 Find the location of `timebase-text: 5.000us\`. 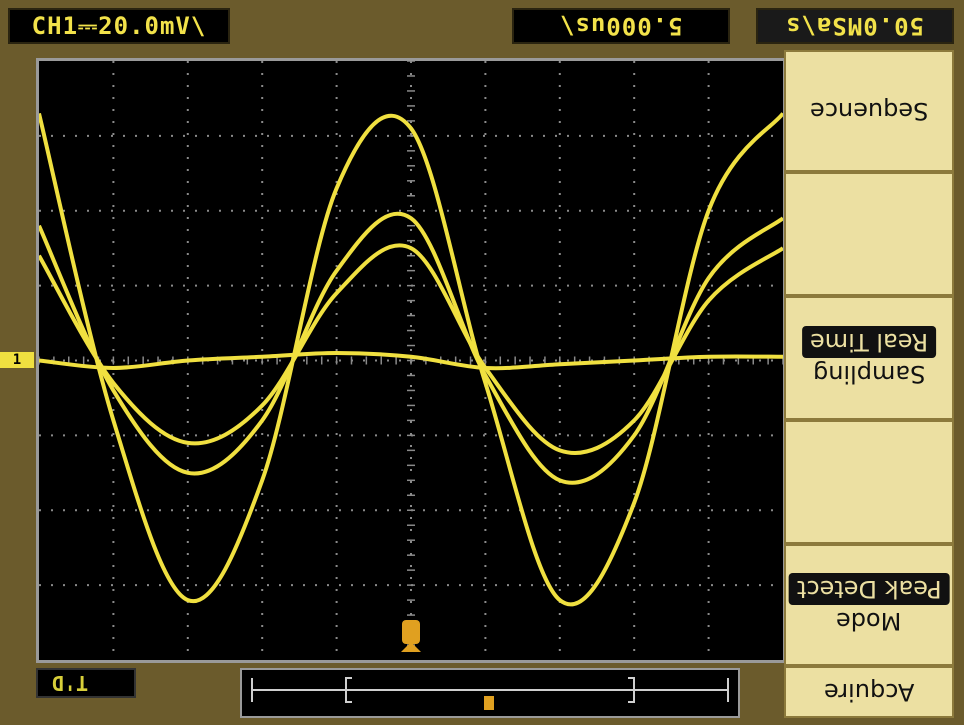

timebase-text: 5.000us\ is located at coordinates (621, 26).